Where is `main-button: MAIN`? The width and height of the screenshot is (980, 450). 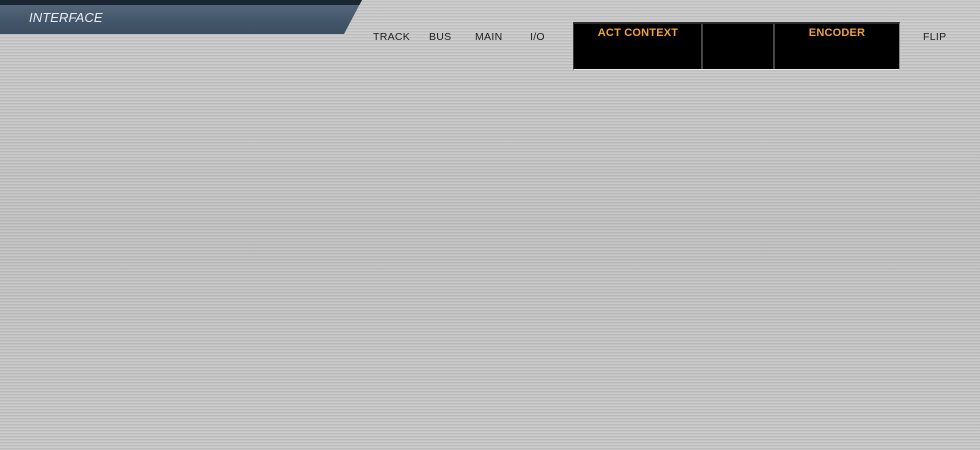 main-button: MAIN is located at coordinates (488, 37).